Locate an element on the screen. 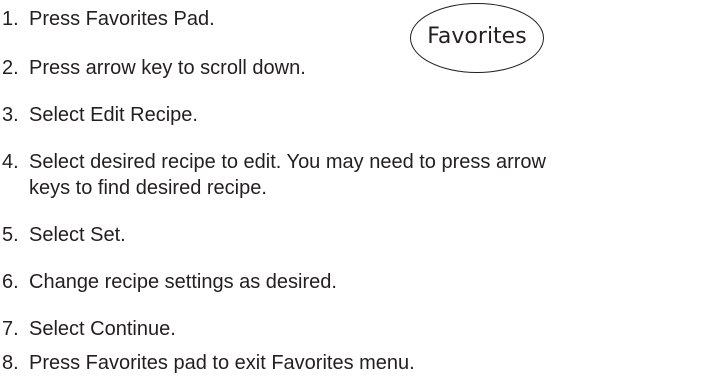 This screenshot has height=379, width=710. step-number: 1. is located at coordinates (10, 19).